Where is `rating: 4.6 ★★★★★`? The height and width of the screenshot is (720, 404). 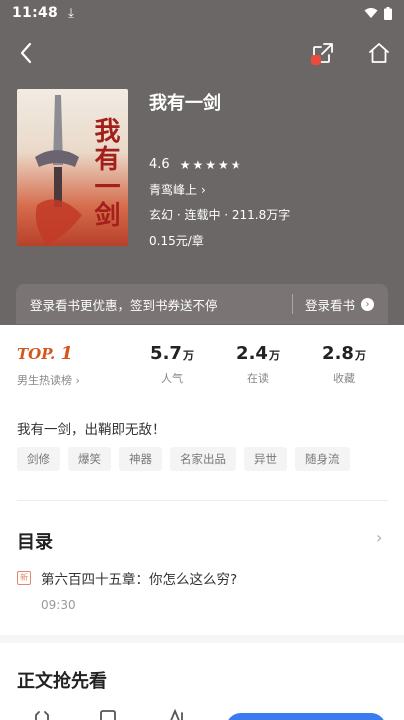 rating: 4.6 ★★★★★ is located at coordinates (196, 164).